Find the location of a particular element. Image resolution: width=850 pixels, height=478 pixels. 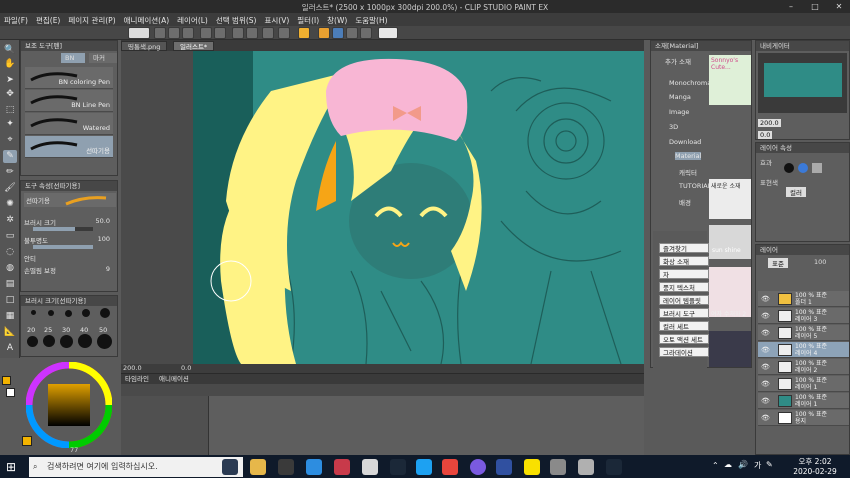

taskbar-search-box: ⌕ 검색하려면 여기에 입력하십시오. is located at coordinates (136, 467).